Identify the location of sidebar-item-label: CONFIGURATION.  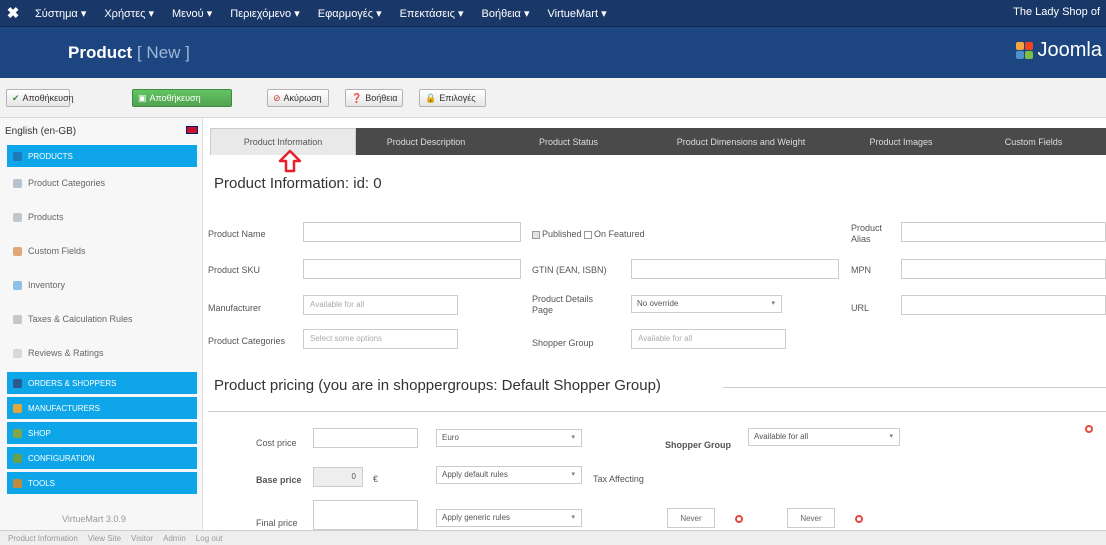
(61, 458).